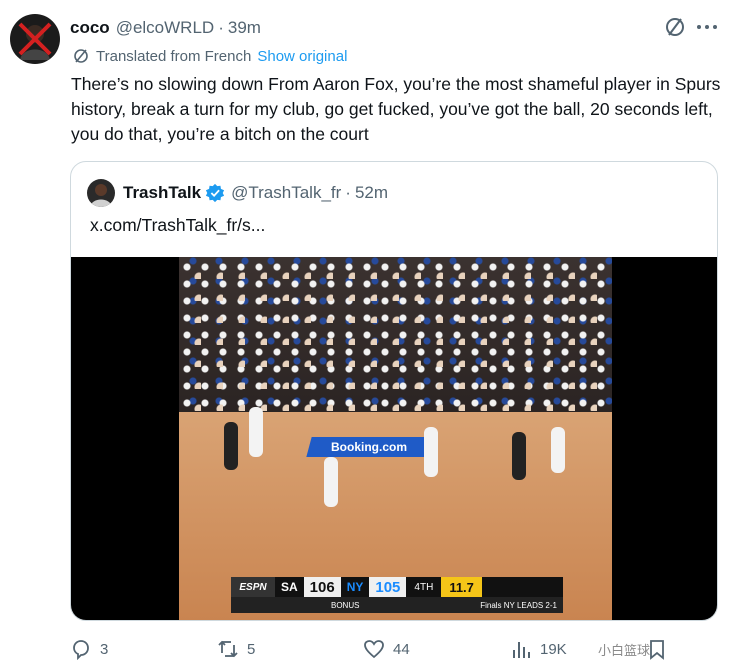 The width and height of the screenshot is (732, 669). What do you see at coordinates (286, 193) in the screenshot?
I see `quoted-author-handle: @TrashTalk_fr` at bounding box center [286, 193].